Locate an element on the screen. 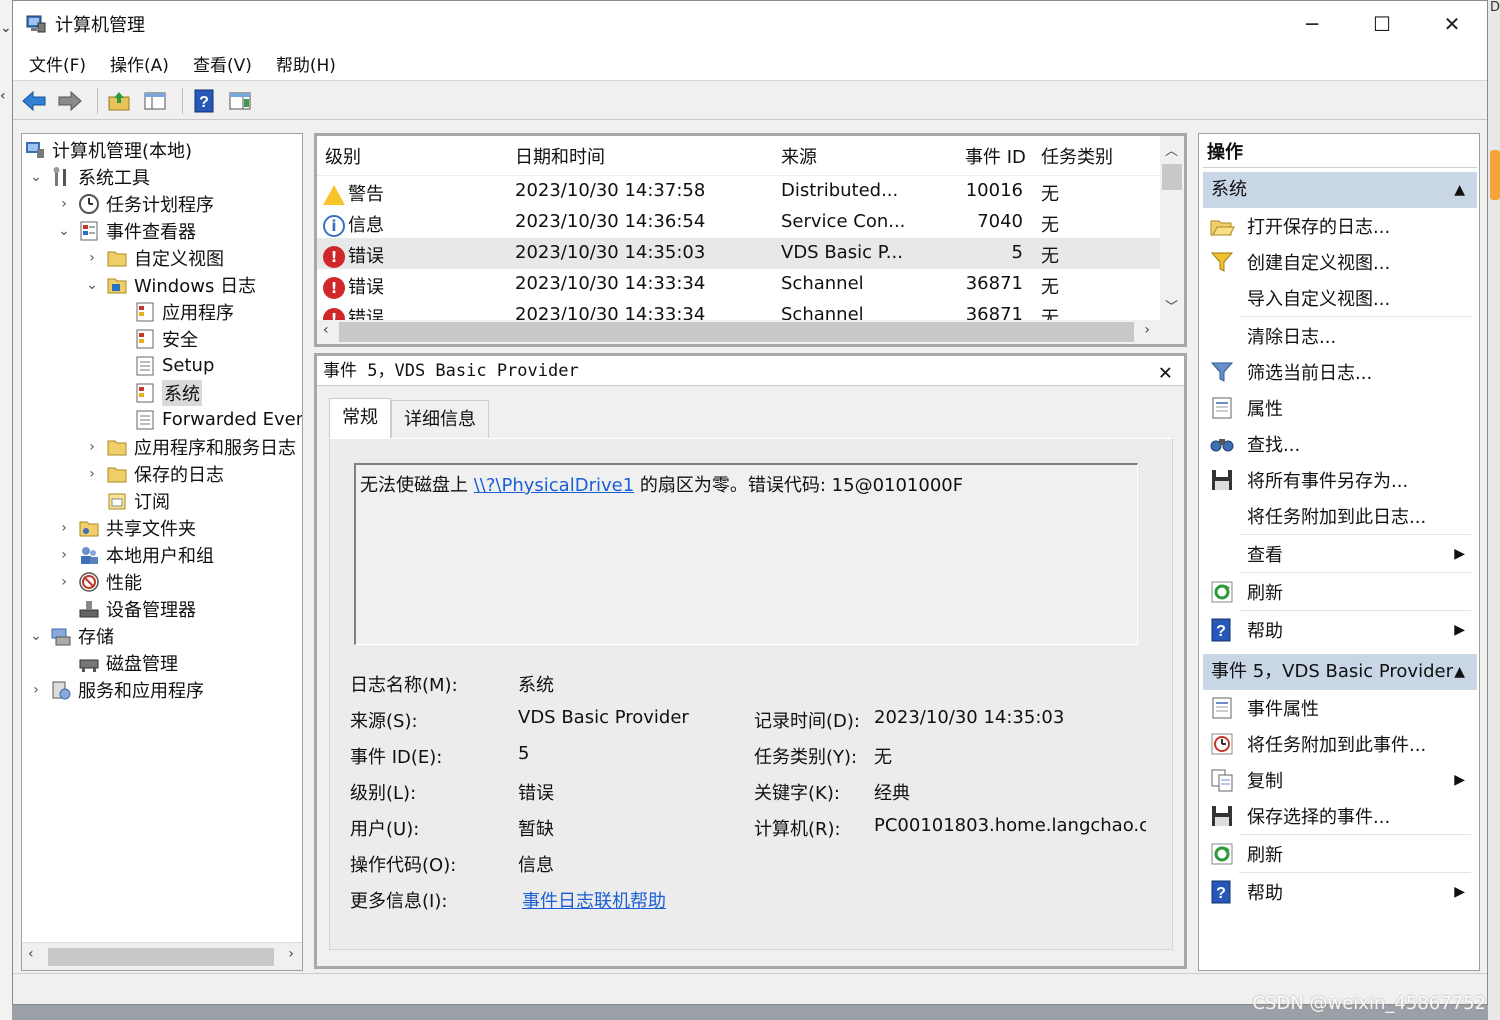 Image resolution: width=1500 pixels, height=1020 pixels. tree-item-saved-logs: › 保存的日志 is located at coordinates (154, 473).